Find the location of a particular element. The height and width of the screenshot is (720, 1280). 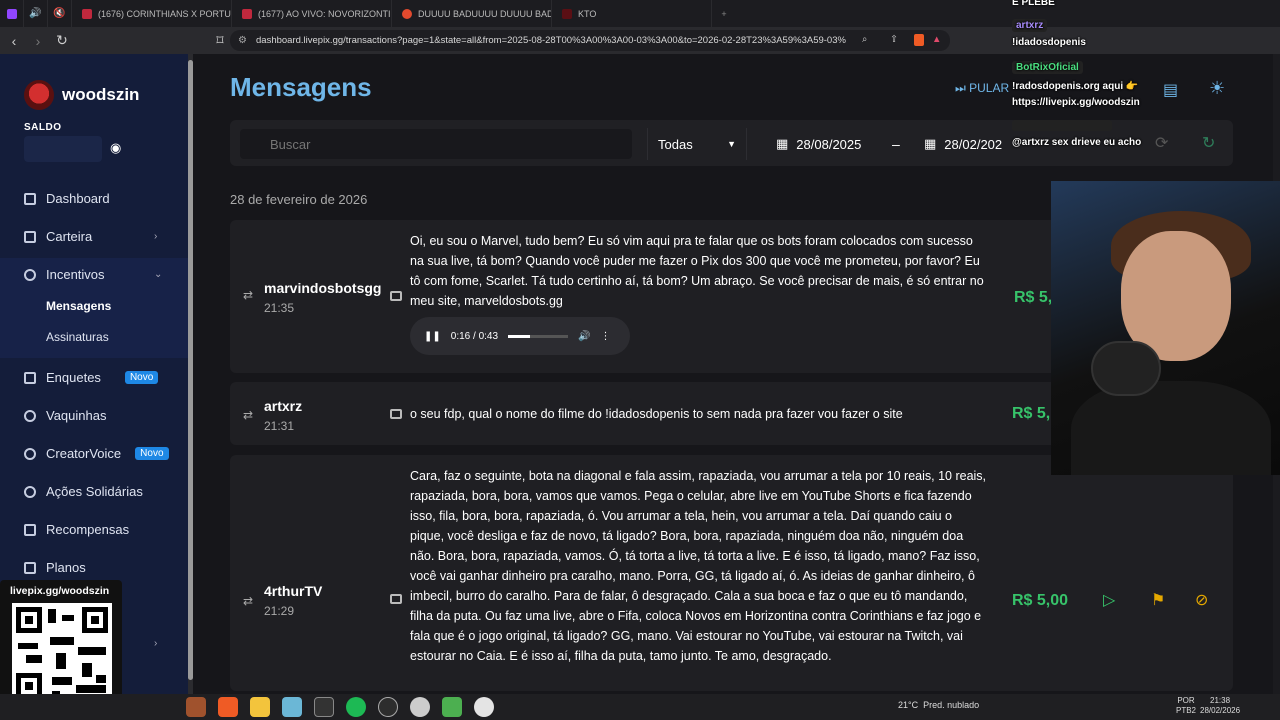

sidebar-item-vaquinhas: Vaquinhas is located at coordinates (65, 415).